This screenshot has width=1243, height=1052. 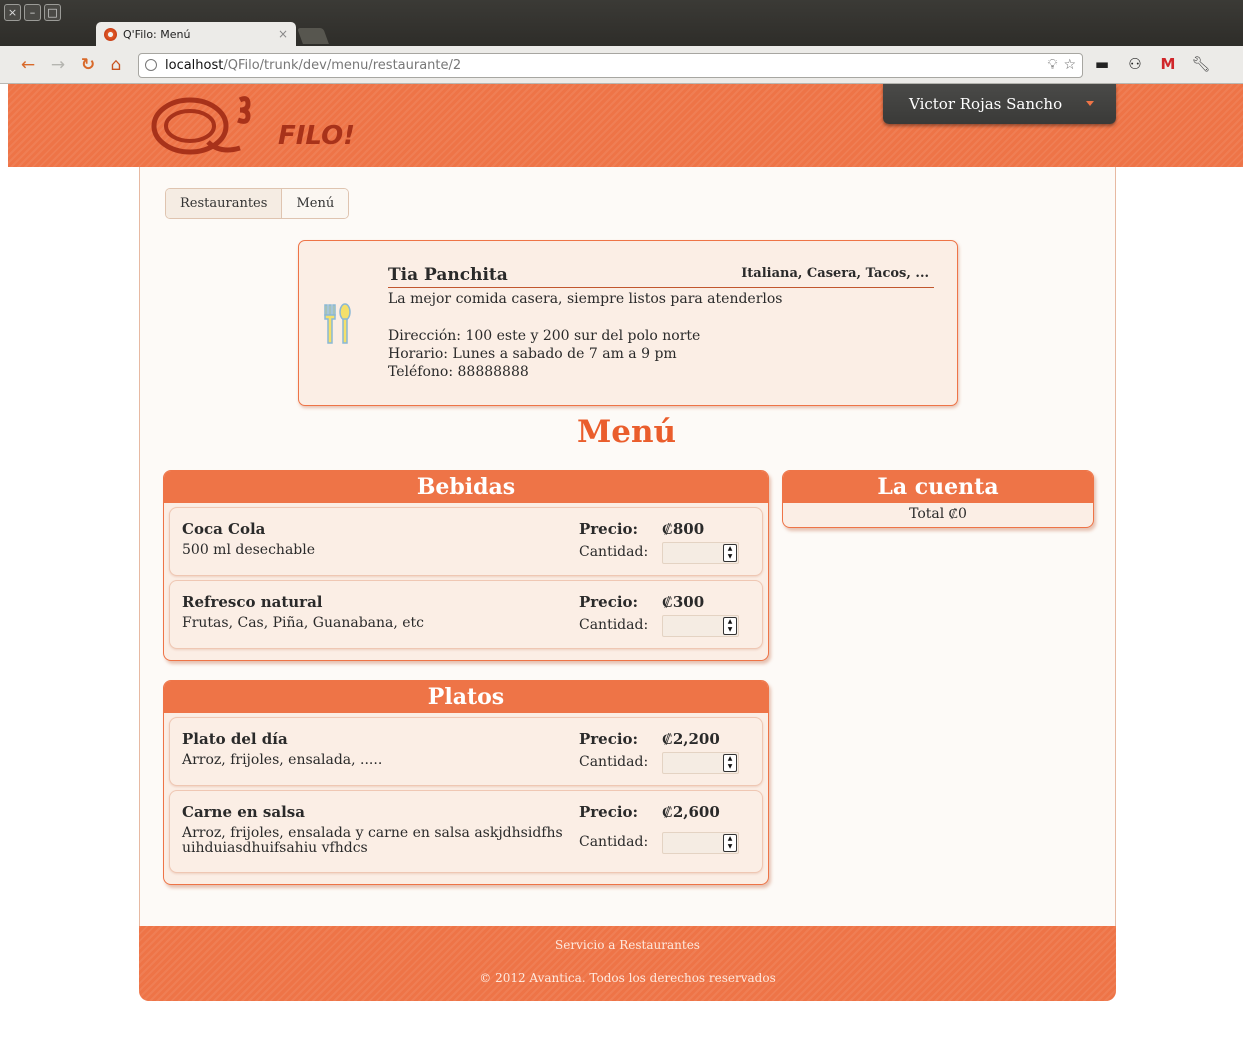 What do you see at coordinates (621, 23) in the screenshot?
I see `browser-tab-bar: × – □ Q'Filo: Menú ×` at bounding box center [621, 23].